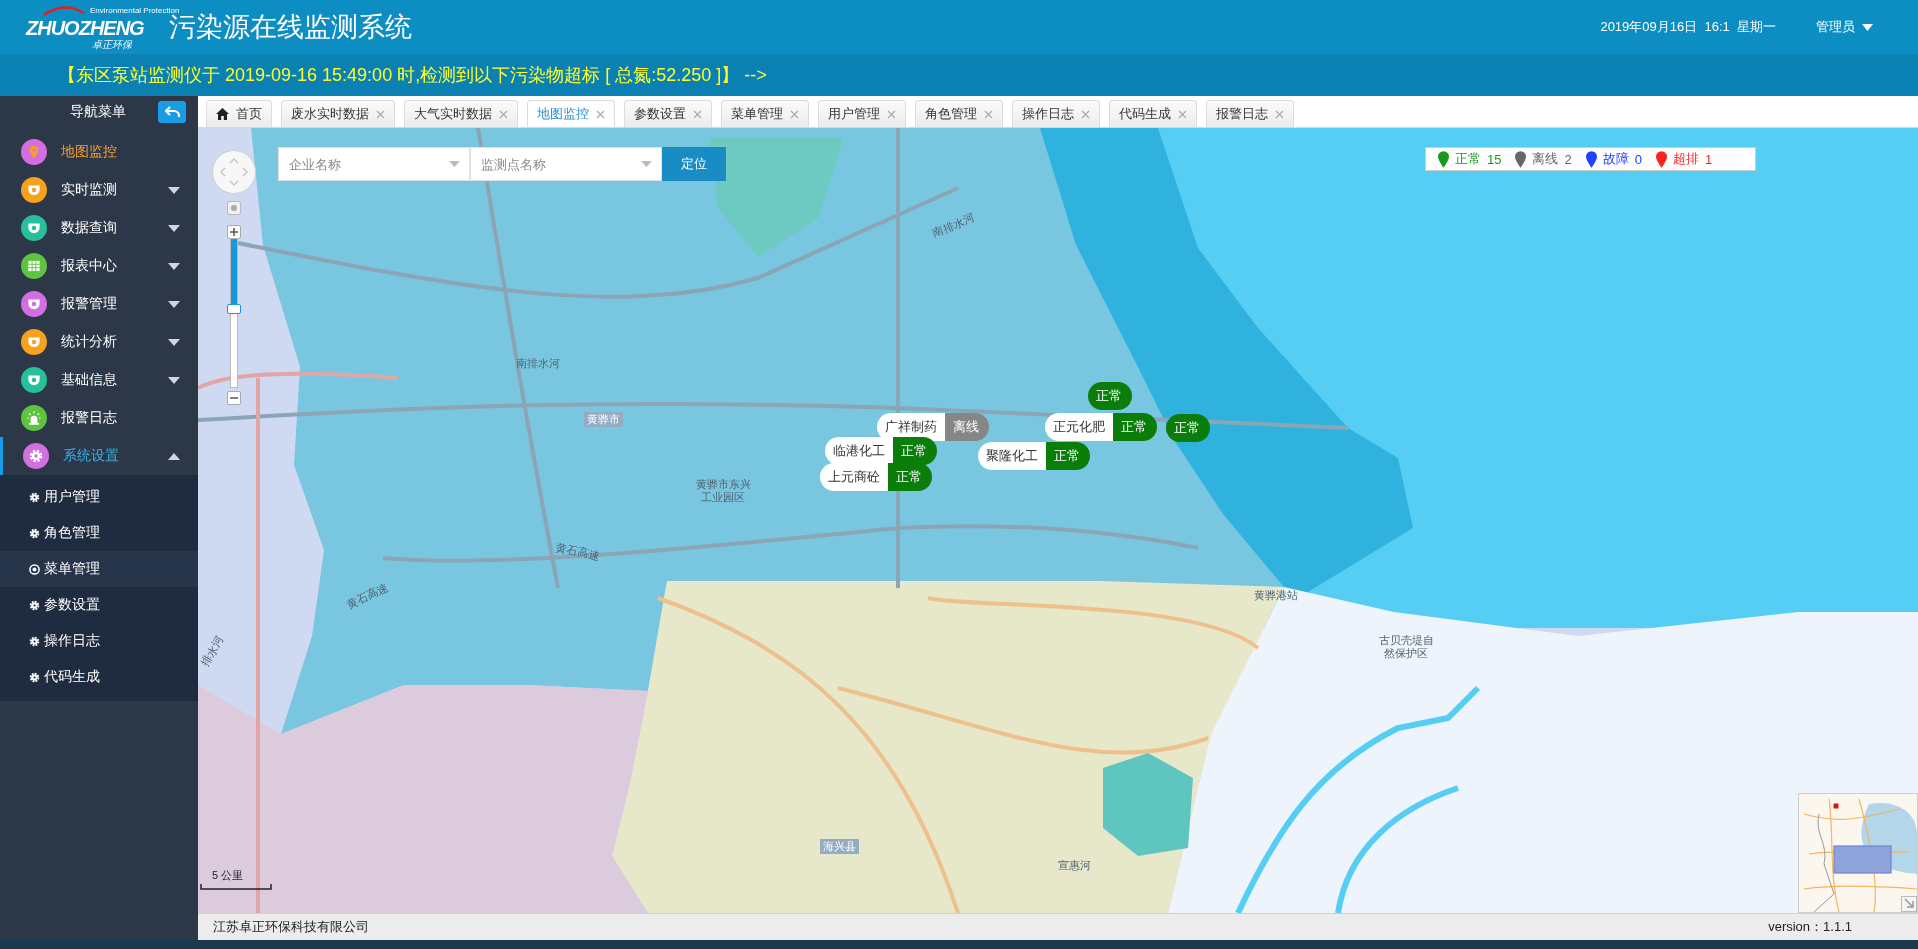 Image resolution: width=1918 pixels, height=949 pixels. Describe the element at coordinates (694, 164) in the screenshot. I see `locate-button: 定位` at that location.